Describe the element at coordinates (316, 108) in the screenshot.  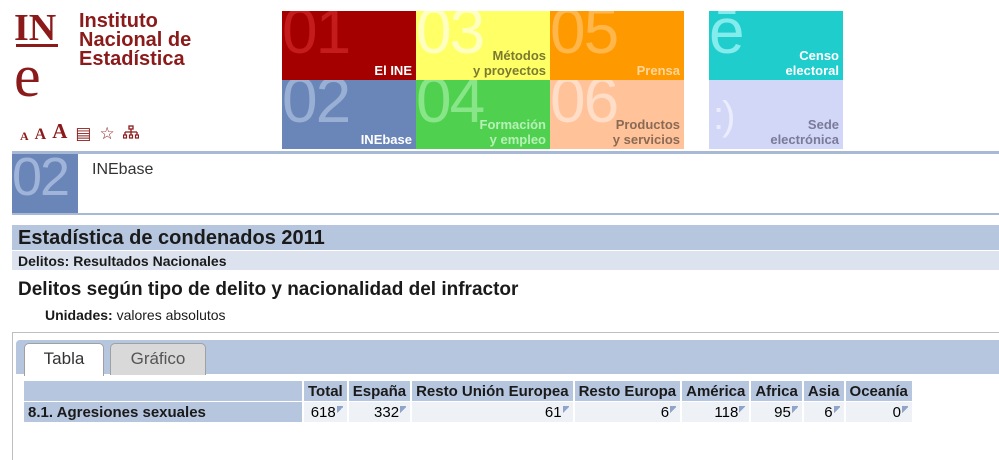
I see `tile-number: 02` at that location.